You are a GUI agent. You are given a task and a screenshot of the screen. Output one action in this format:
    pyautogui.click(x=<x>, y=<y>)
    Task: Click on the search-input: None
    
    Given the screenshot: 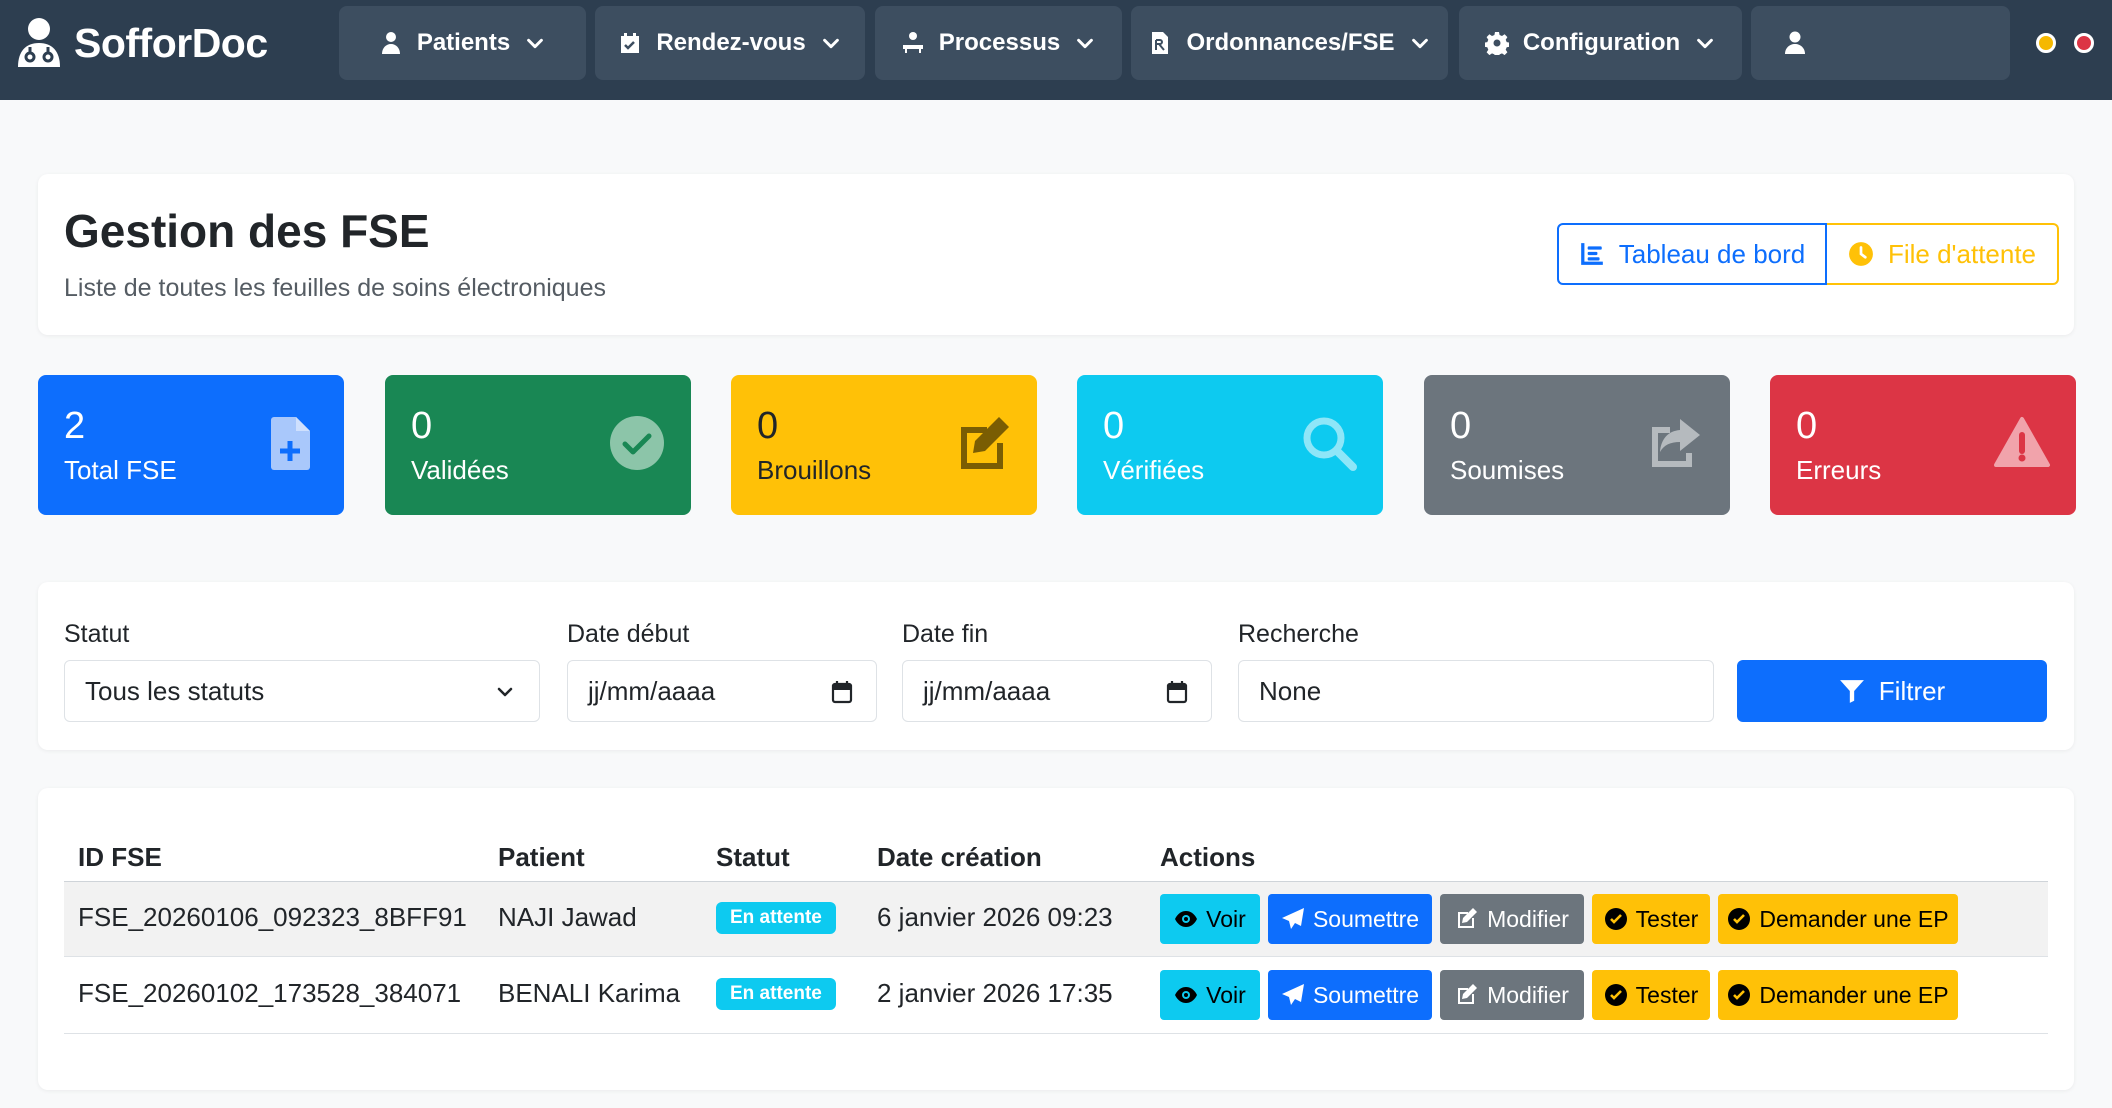 What is the action you would take?
    pyautogui.click(x=1476, y=691)
    